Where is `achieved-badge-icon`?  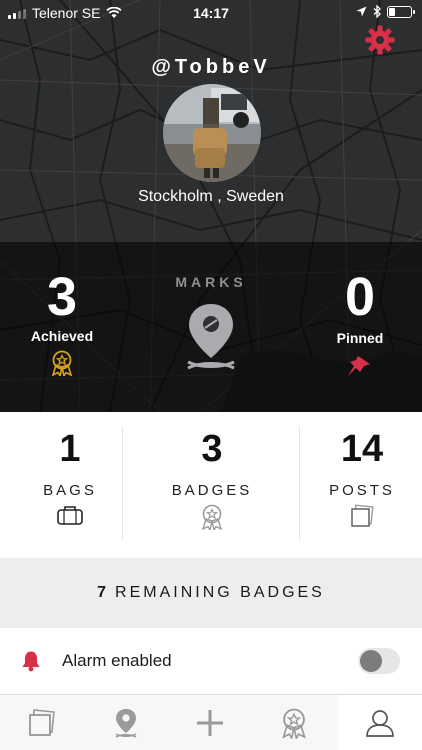
achieved-badge-icon is located at coordinates (62, 363).